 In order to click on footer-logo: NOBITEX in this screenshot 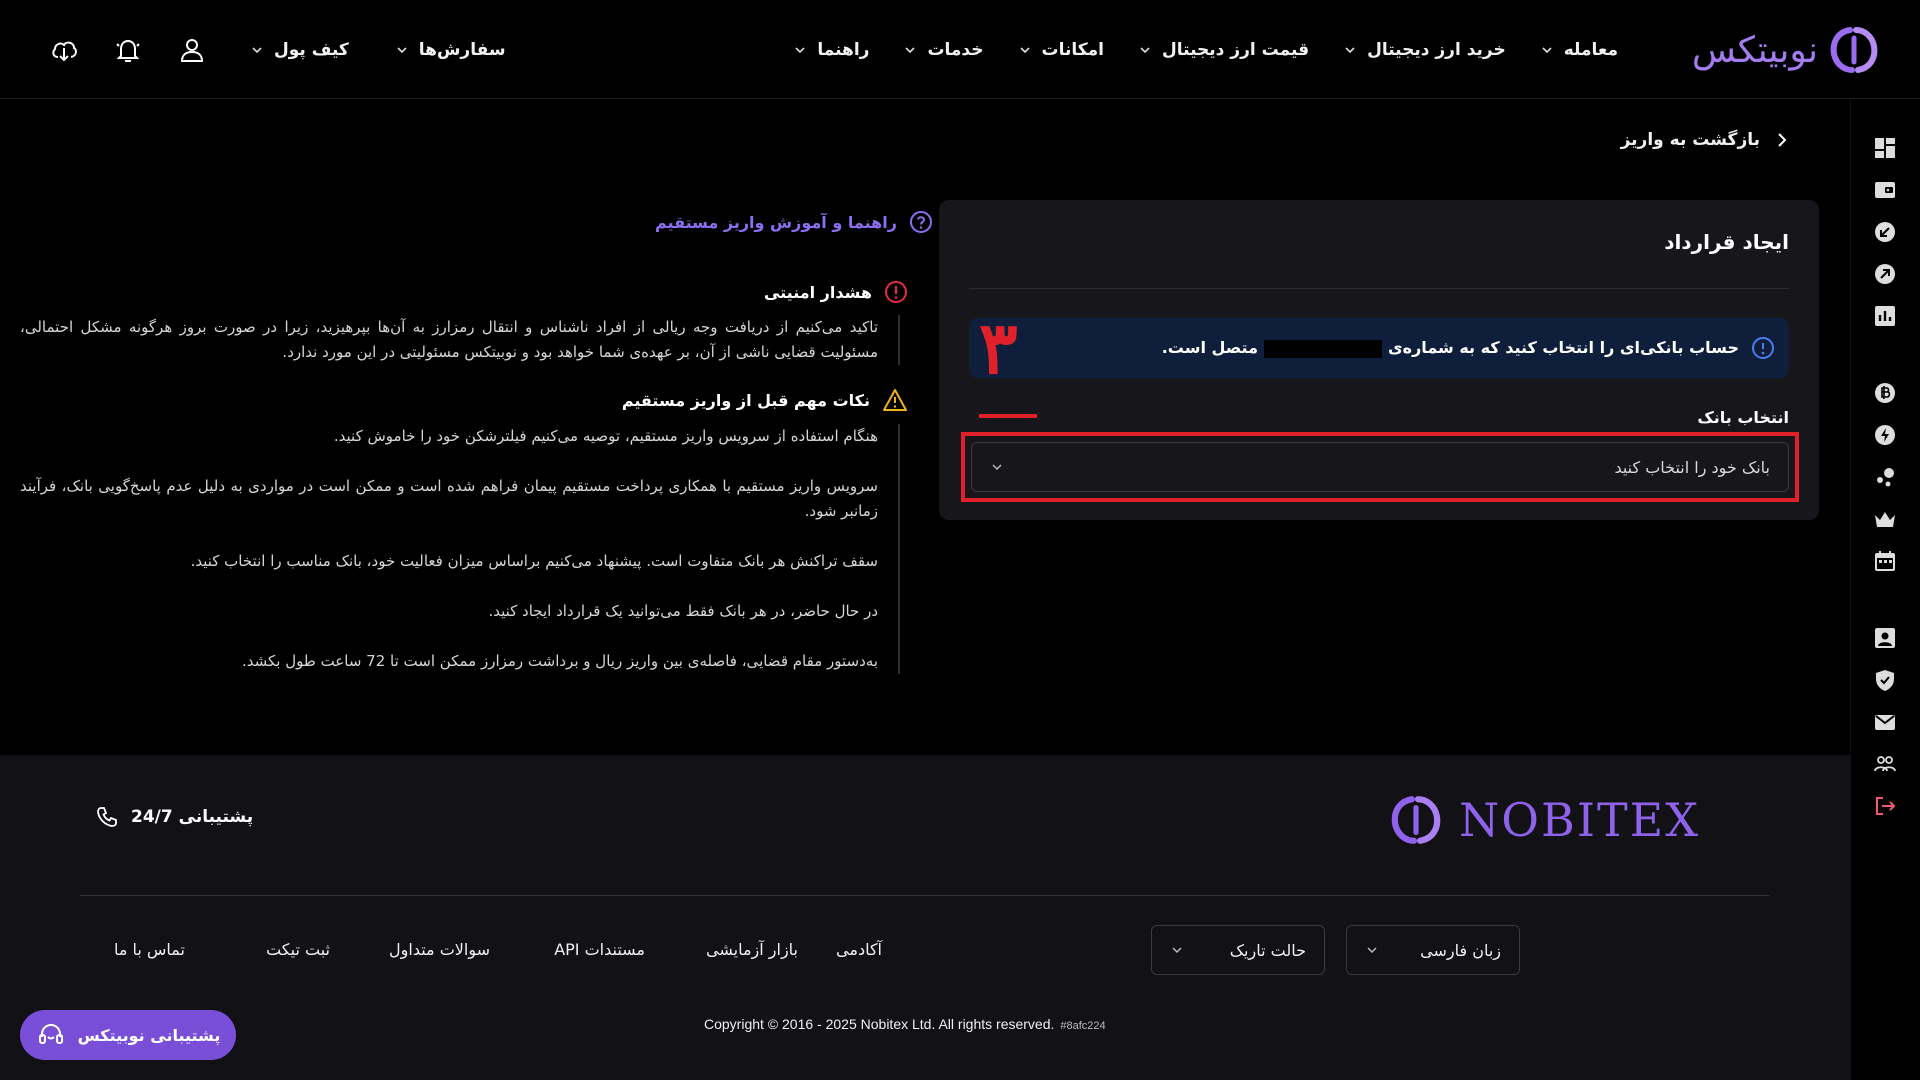, I will do `click(1544, 820)`.